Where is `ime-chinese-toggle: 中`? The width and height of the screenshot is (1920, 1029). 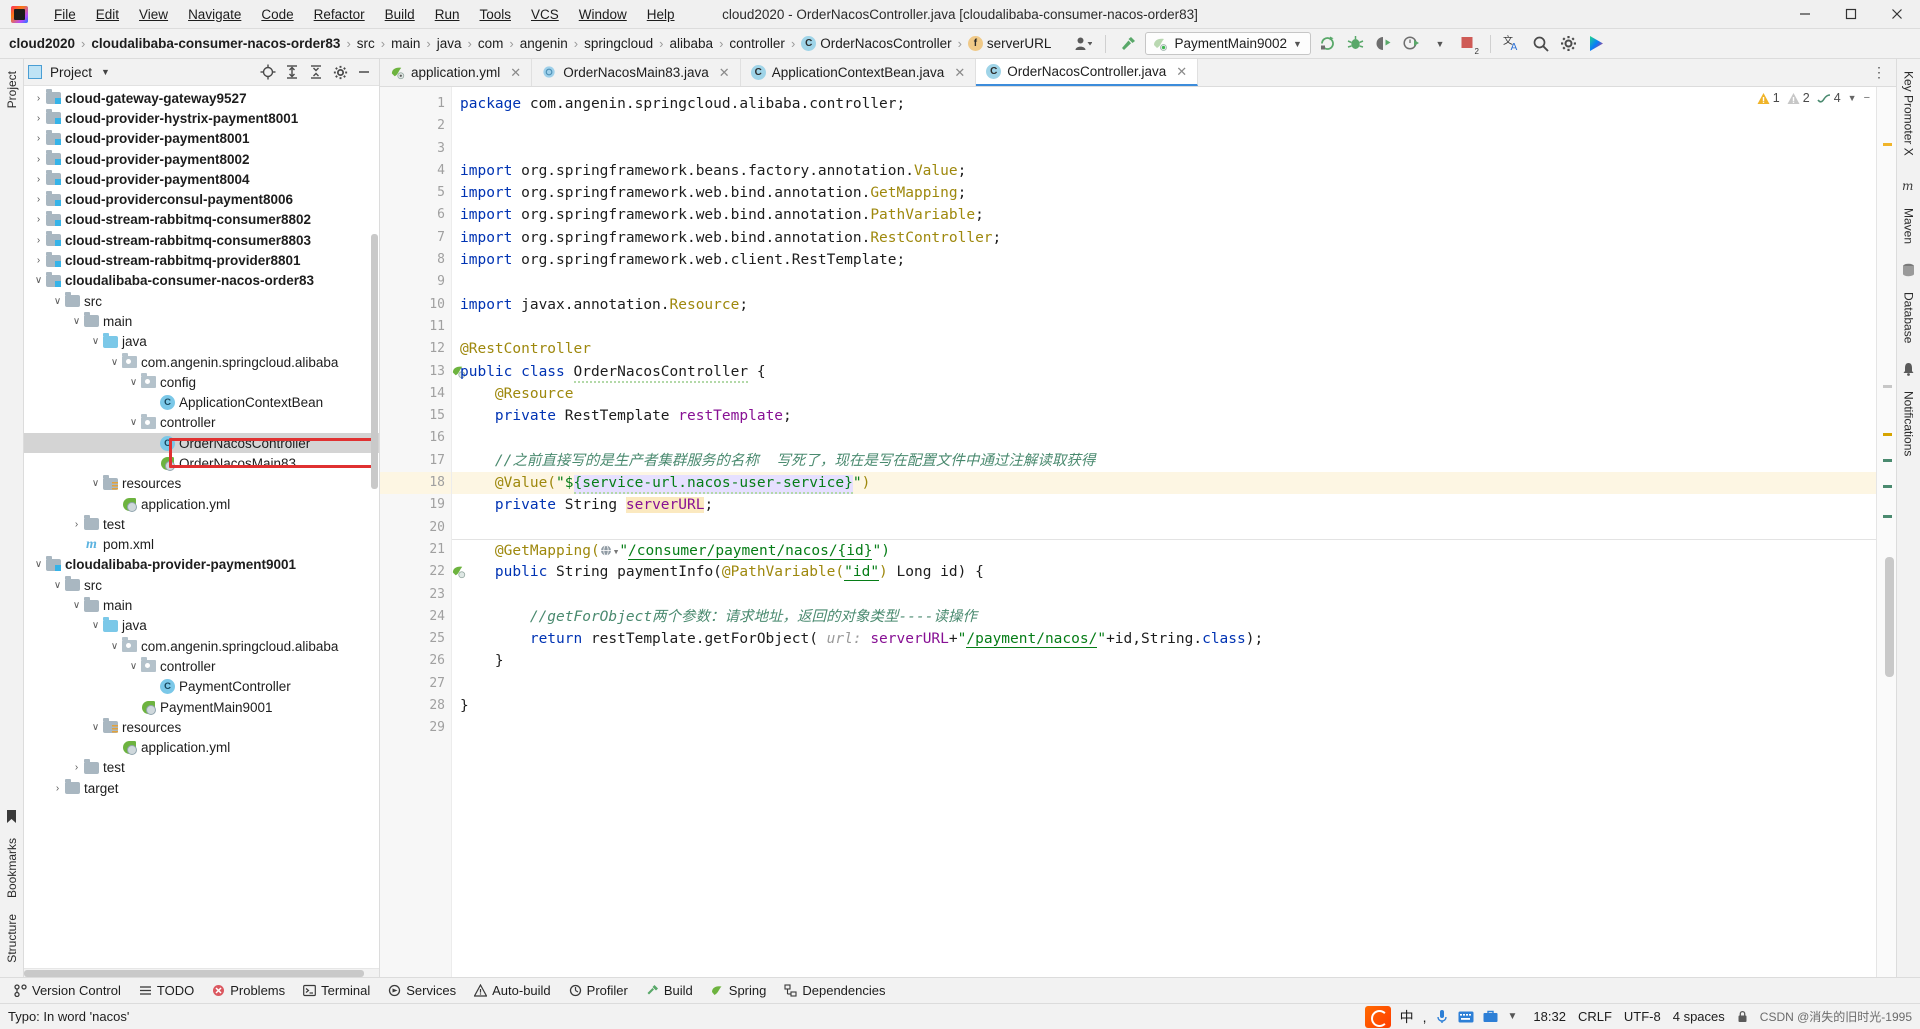
ime-chinese-toggle: 中 is located at coordinates (1407, 1017).